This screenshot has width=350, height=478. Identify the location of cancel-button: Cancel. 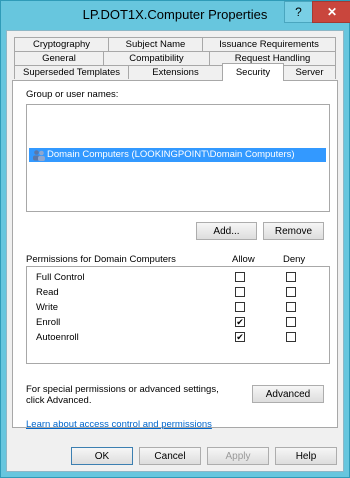
(170, 456).